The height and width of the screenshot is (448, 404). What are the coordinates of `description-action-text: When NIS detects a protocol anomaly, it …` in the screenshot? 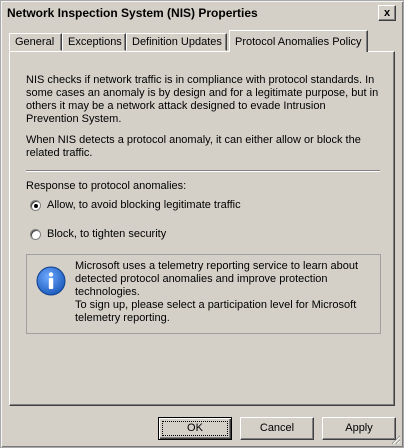 It's located at (193, 146).